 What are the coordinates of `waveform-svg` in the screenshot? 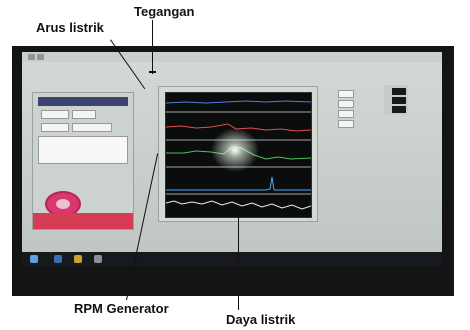 It's located at (238, 155).